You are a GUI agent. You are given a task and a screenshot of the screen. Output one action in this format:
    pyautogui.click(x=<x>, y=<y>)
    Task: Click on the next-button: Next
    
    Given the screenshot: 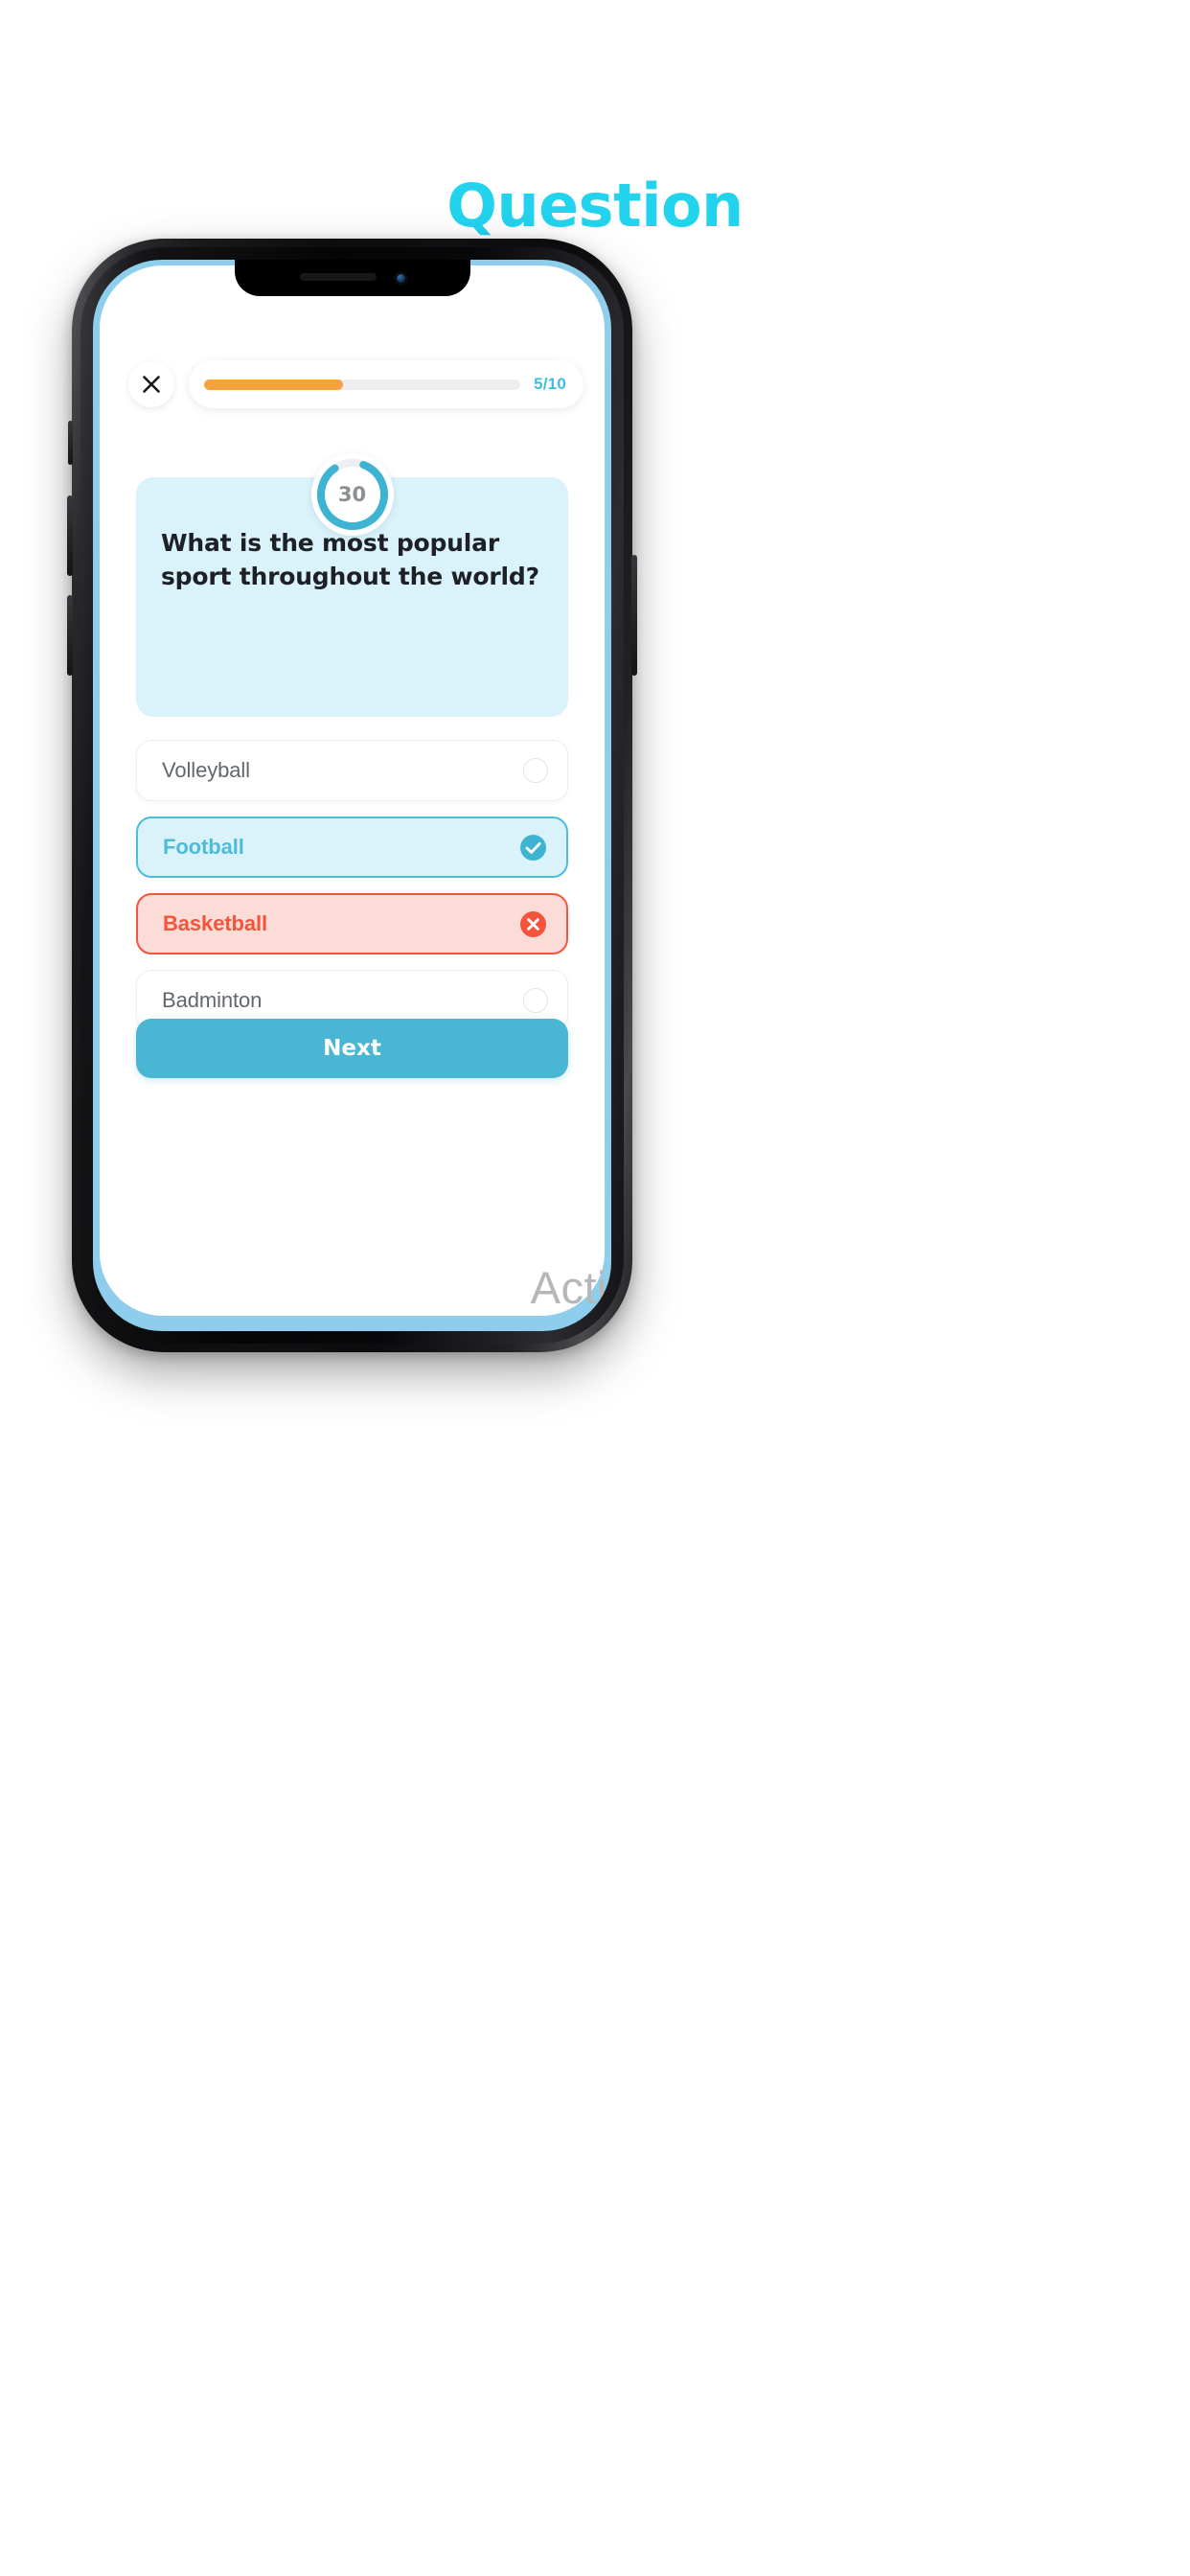 What is the action you would take?
    pyautogui.click(x=352, y=1048)
    